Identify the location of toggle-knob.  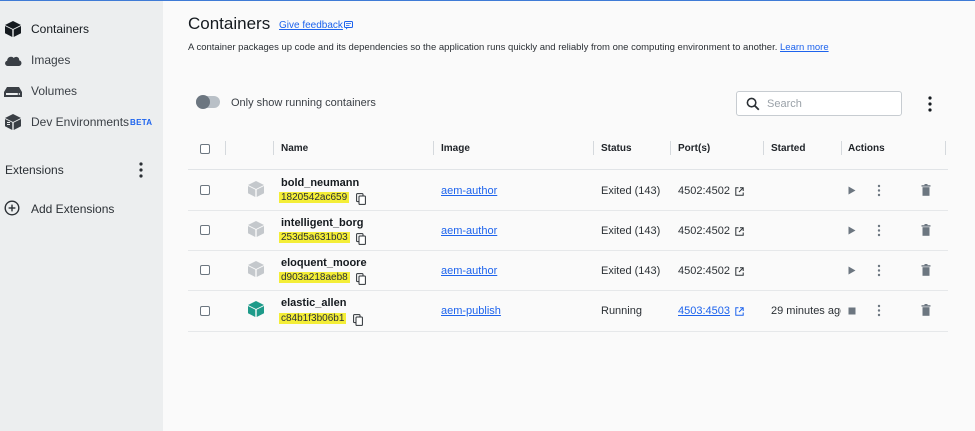
(203, 102).